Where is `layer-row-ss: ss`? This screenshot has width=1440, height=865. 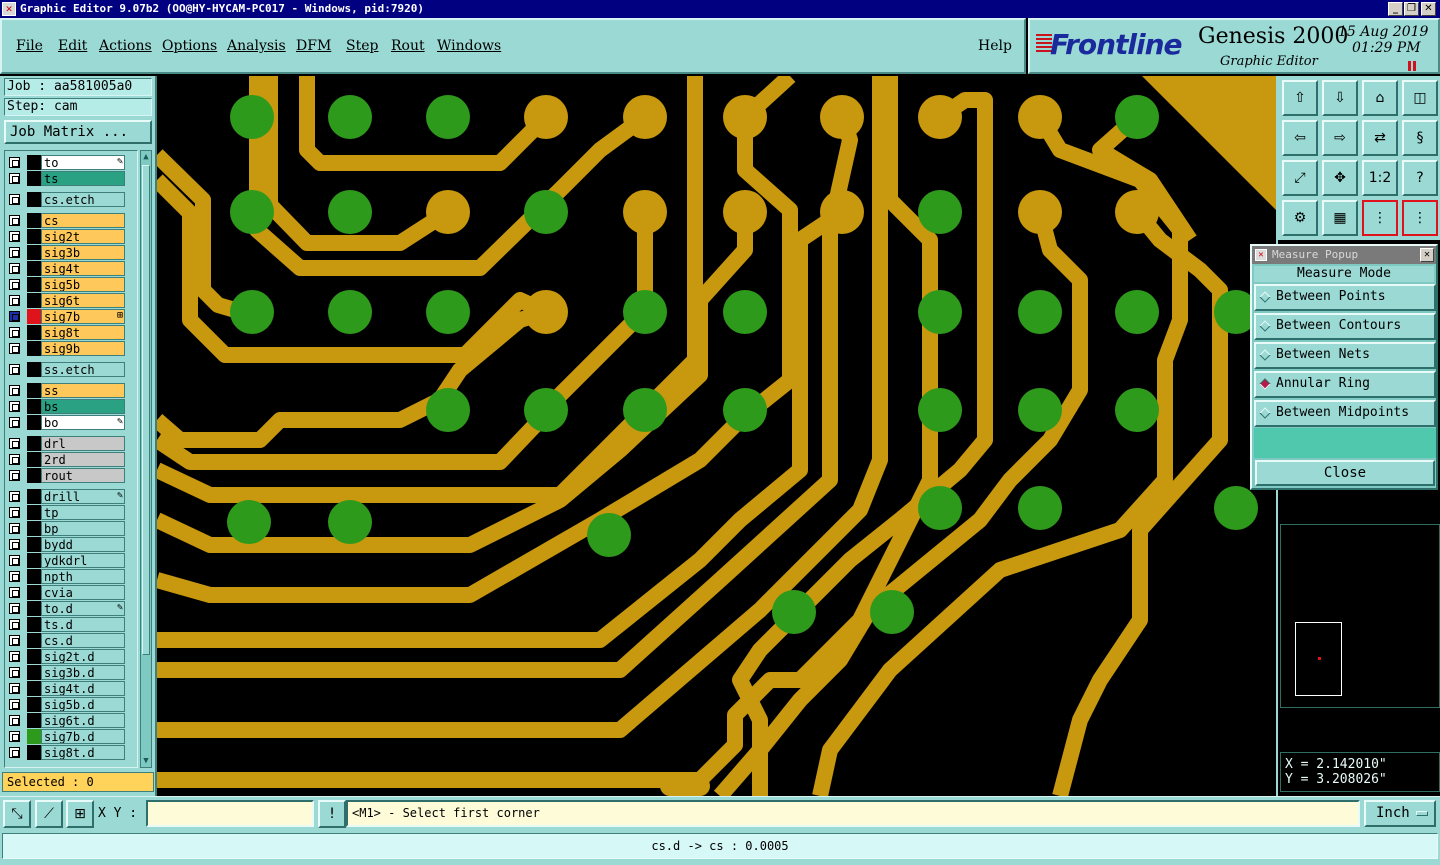
layer-row-ss: ss is located at coordinates (68, 390).